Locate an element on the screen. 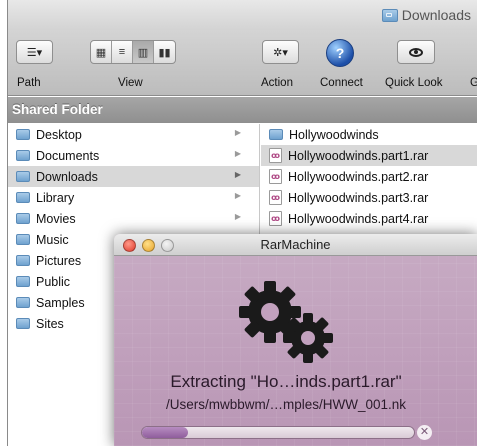  file-item-part4: ꝏ Hollywoodwinds.part4.rar is located at coordinates (369, 218).